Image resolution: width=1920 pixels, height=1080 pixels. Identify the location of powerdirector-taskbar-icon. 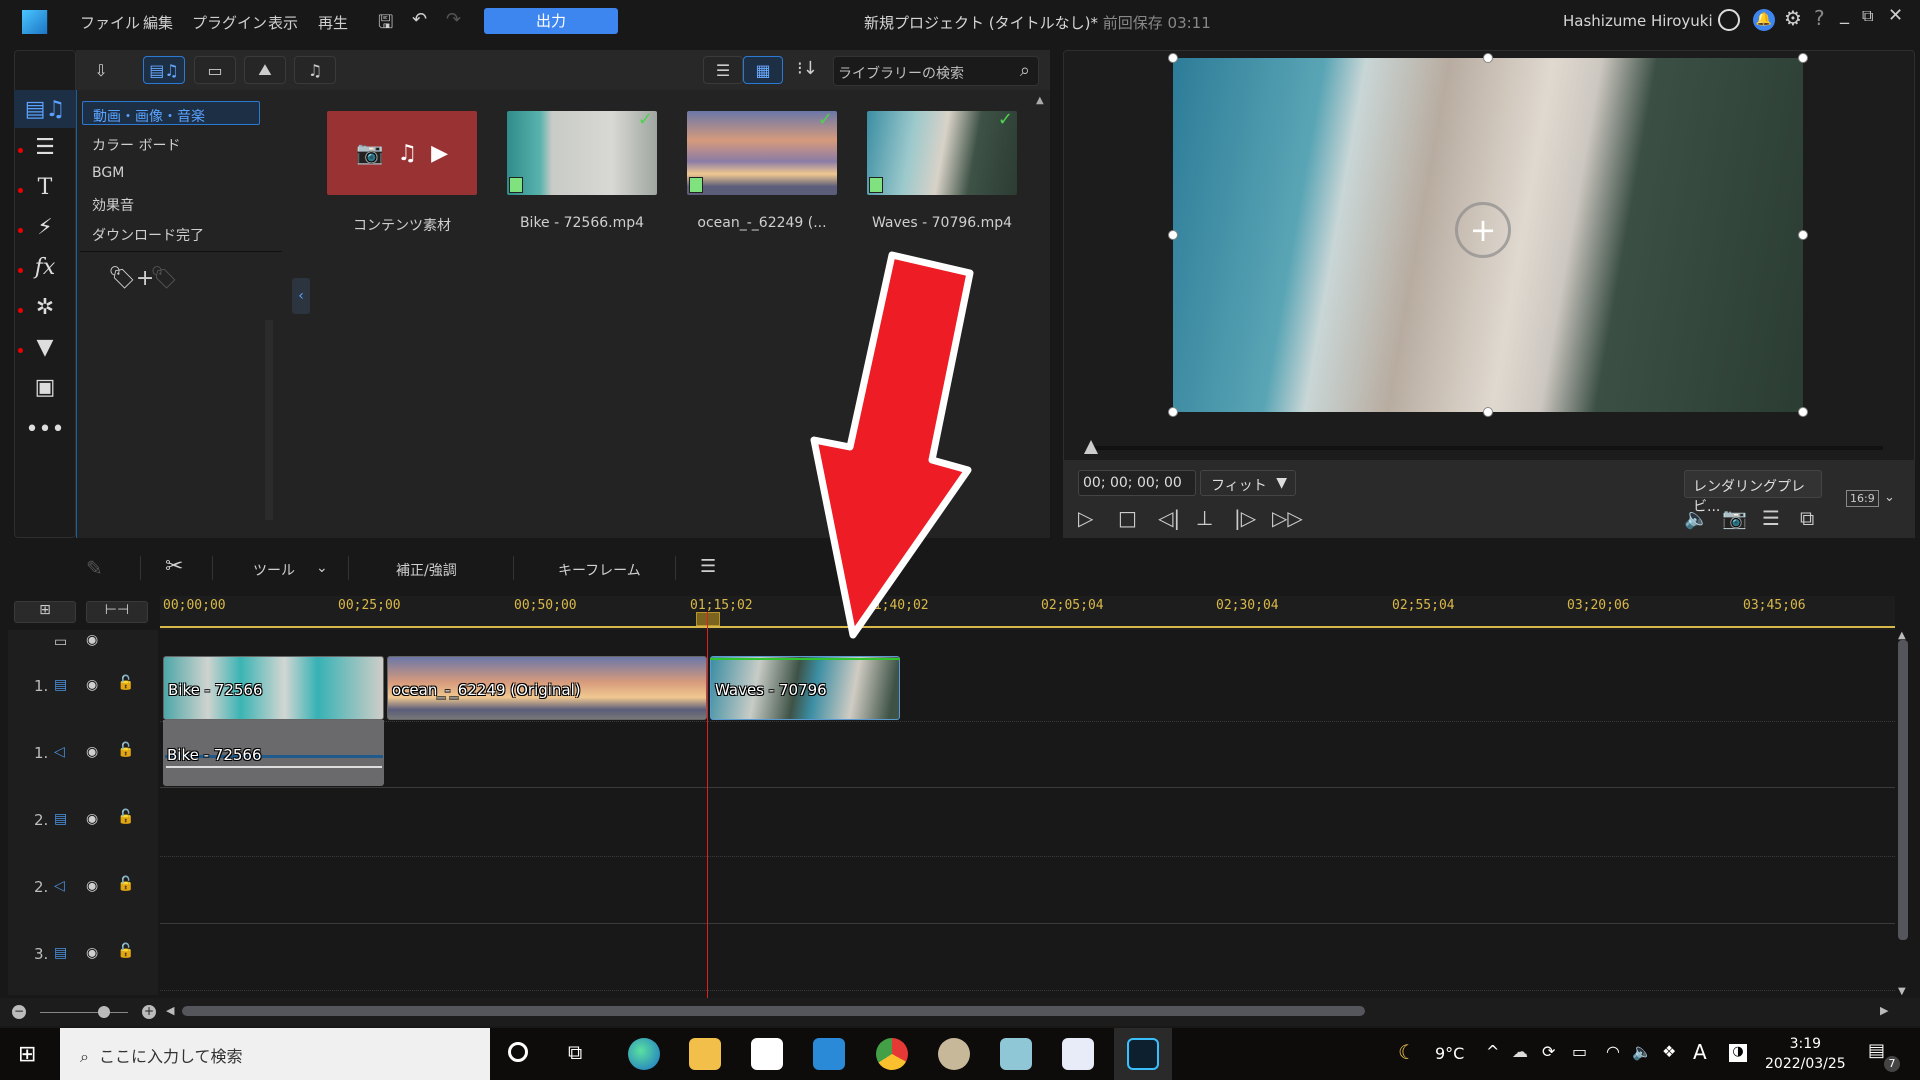
(1143, 1054).